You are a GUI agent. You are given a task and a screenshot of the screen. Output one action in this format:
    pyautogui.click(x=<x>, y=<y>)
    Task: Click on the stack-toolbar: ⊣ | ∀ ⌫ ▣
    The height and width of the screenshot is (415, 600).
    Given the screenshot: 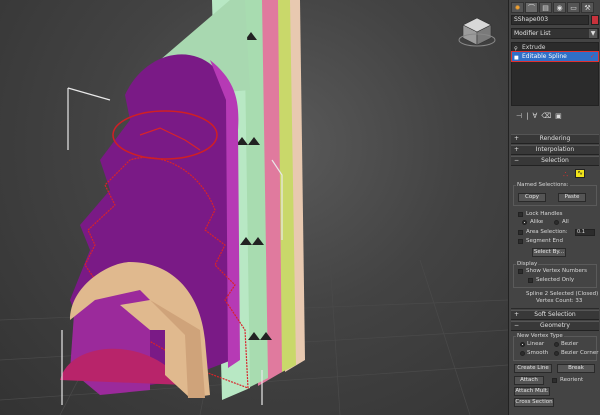 What is the action you would take?
    pyautogui.click(x=555, y=115)
    